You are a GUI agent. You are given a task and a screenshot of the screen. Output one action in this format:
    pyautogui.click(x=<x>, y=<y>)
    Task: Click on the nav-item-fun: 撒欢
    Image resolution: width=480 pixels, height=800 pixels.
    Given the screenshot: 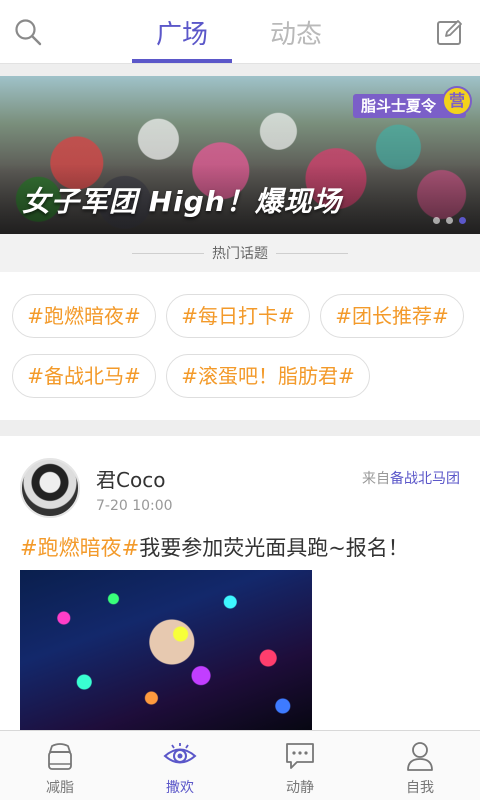 What is the action you would take?
    pyautogui.click(x=180, y=765)
    